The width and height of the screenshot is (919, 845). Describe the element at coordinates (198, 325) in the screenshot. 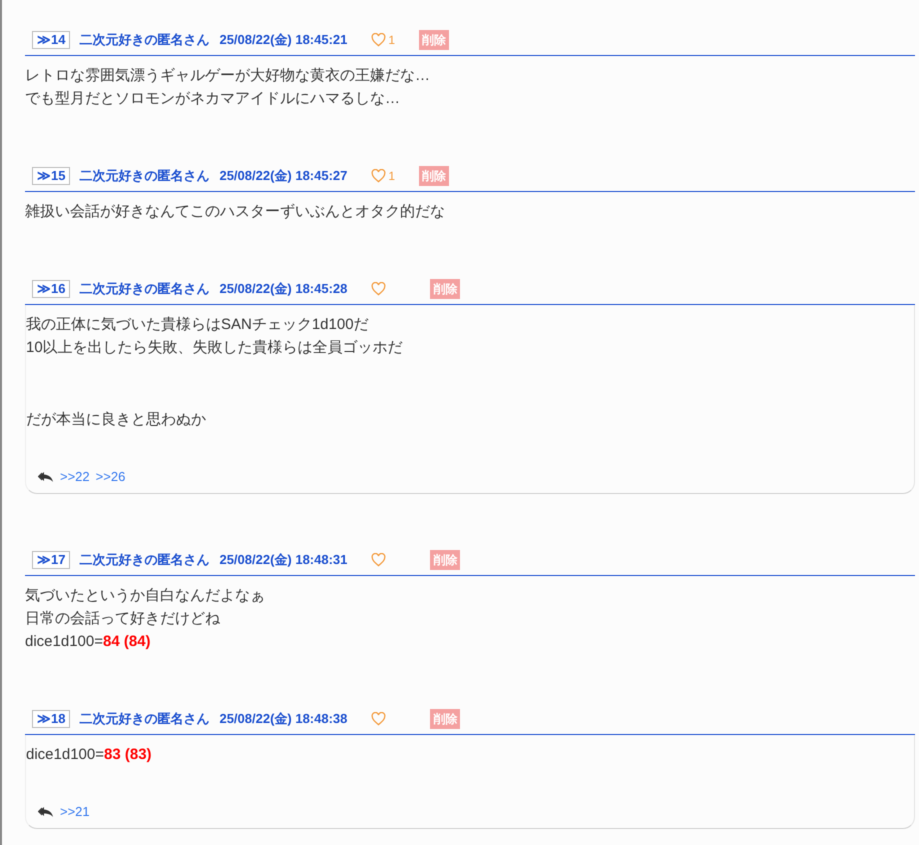

I see `post-text: 我の正体に気づいた貴様らはSANチェック1d100だ` at that location.